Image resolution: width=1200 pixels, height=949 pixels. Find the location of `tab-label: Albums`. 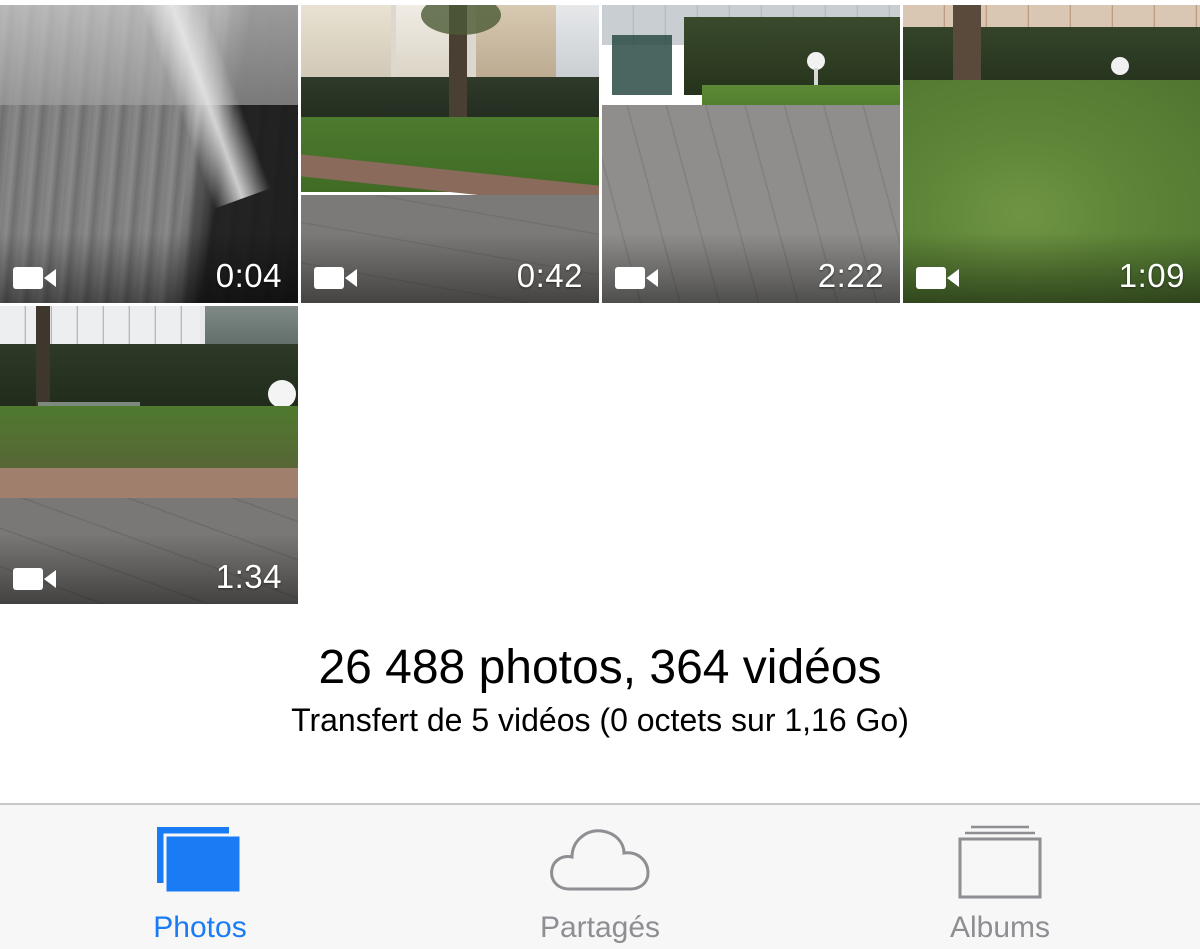

tab-label: Albums is located at coordinates (1000, 927).